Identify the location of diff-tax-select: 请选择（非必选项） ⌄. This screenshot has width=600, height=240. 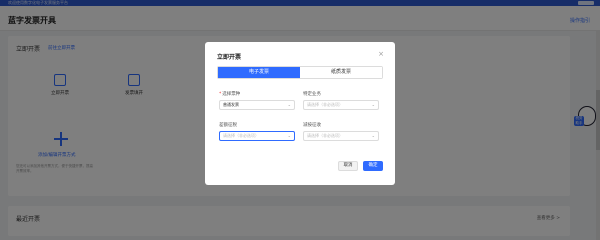
(257, 136).